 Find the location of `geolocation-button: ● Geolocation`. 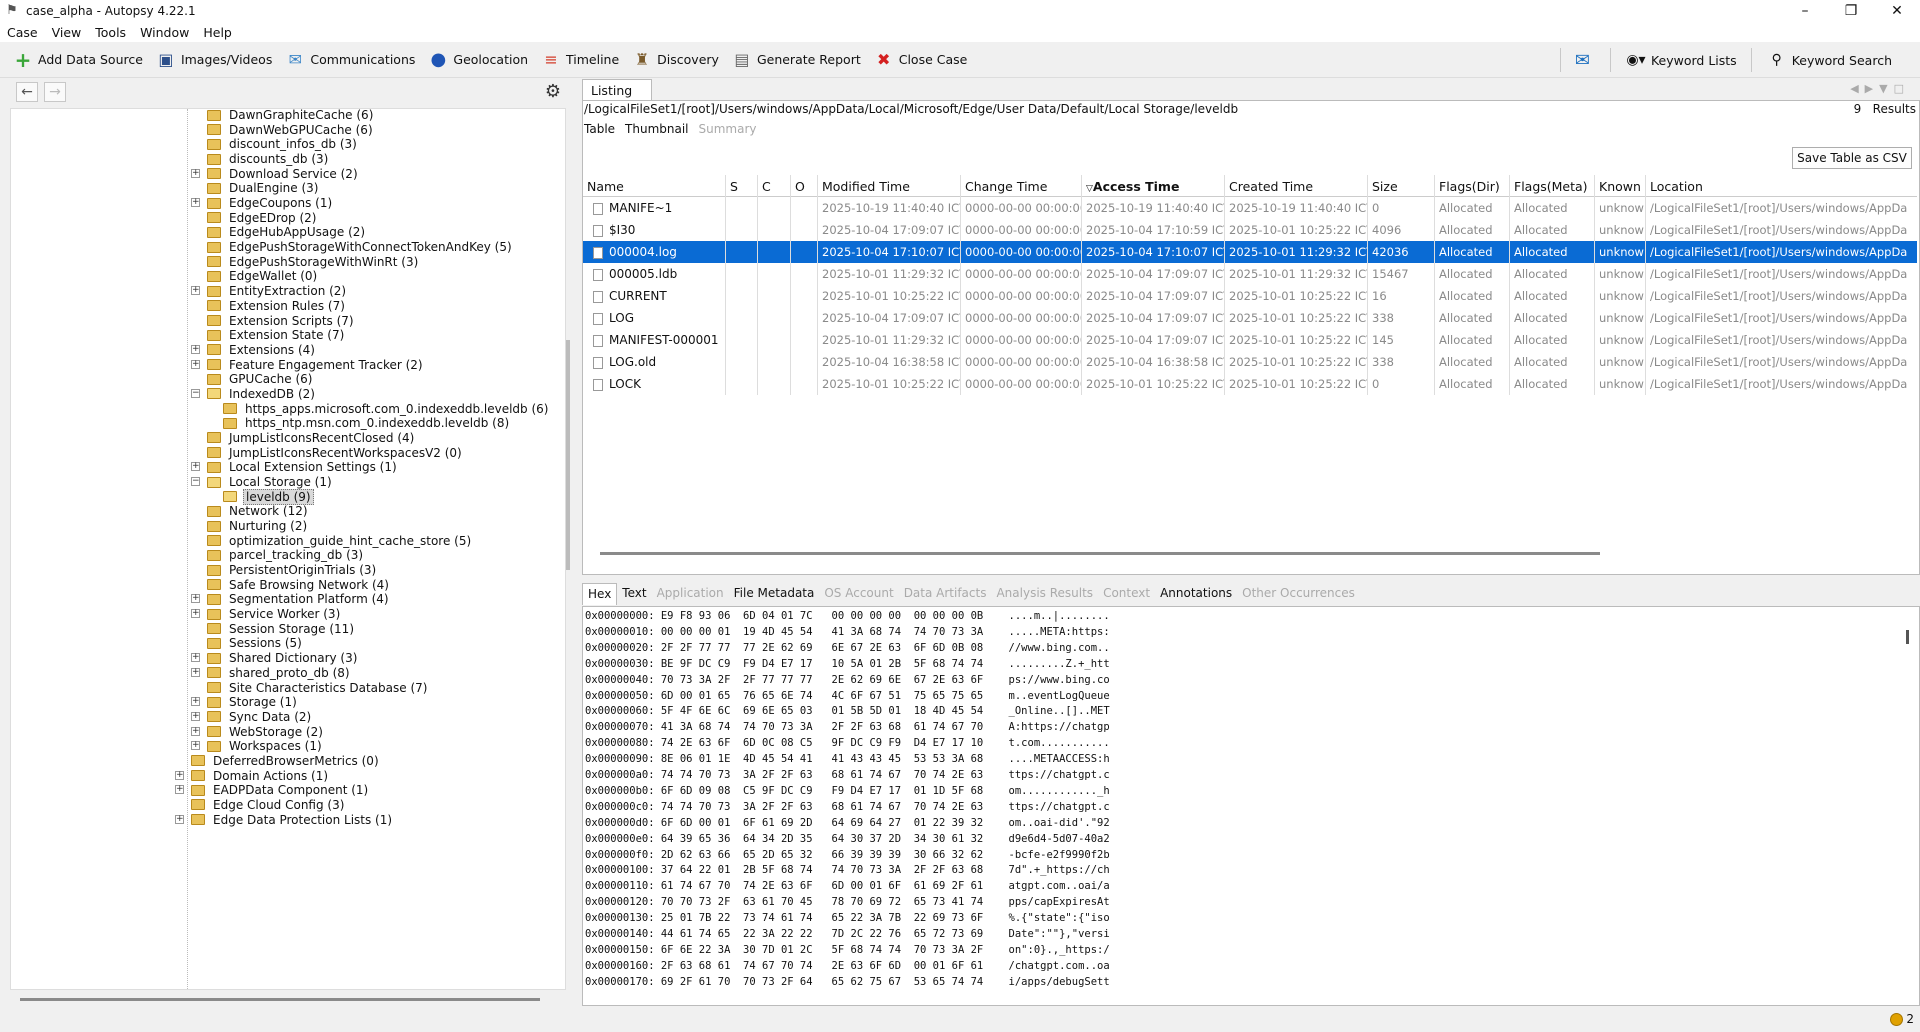

geolocation-button: ● Geolocation is located at coordinates (477, 60).